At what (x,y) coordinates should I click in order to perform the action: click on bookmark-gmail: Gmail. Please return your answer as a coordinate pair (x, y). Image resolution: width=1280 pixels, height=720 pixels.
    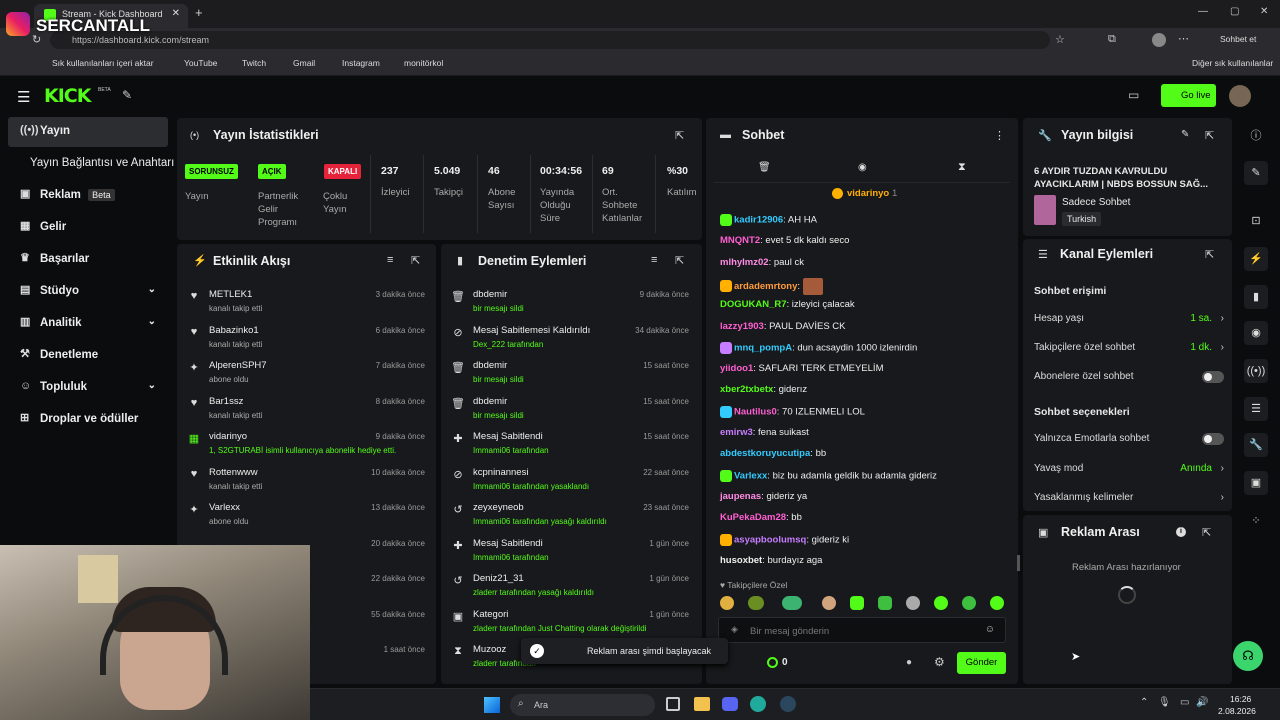
    Looking at the image, I should click on (304, 63).